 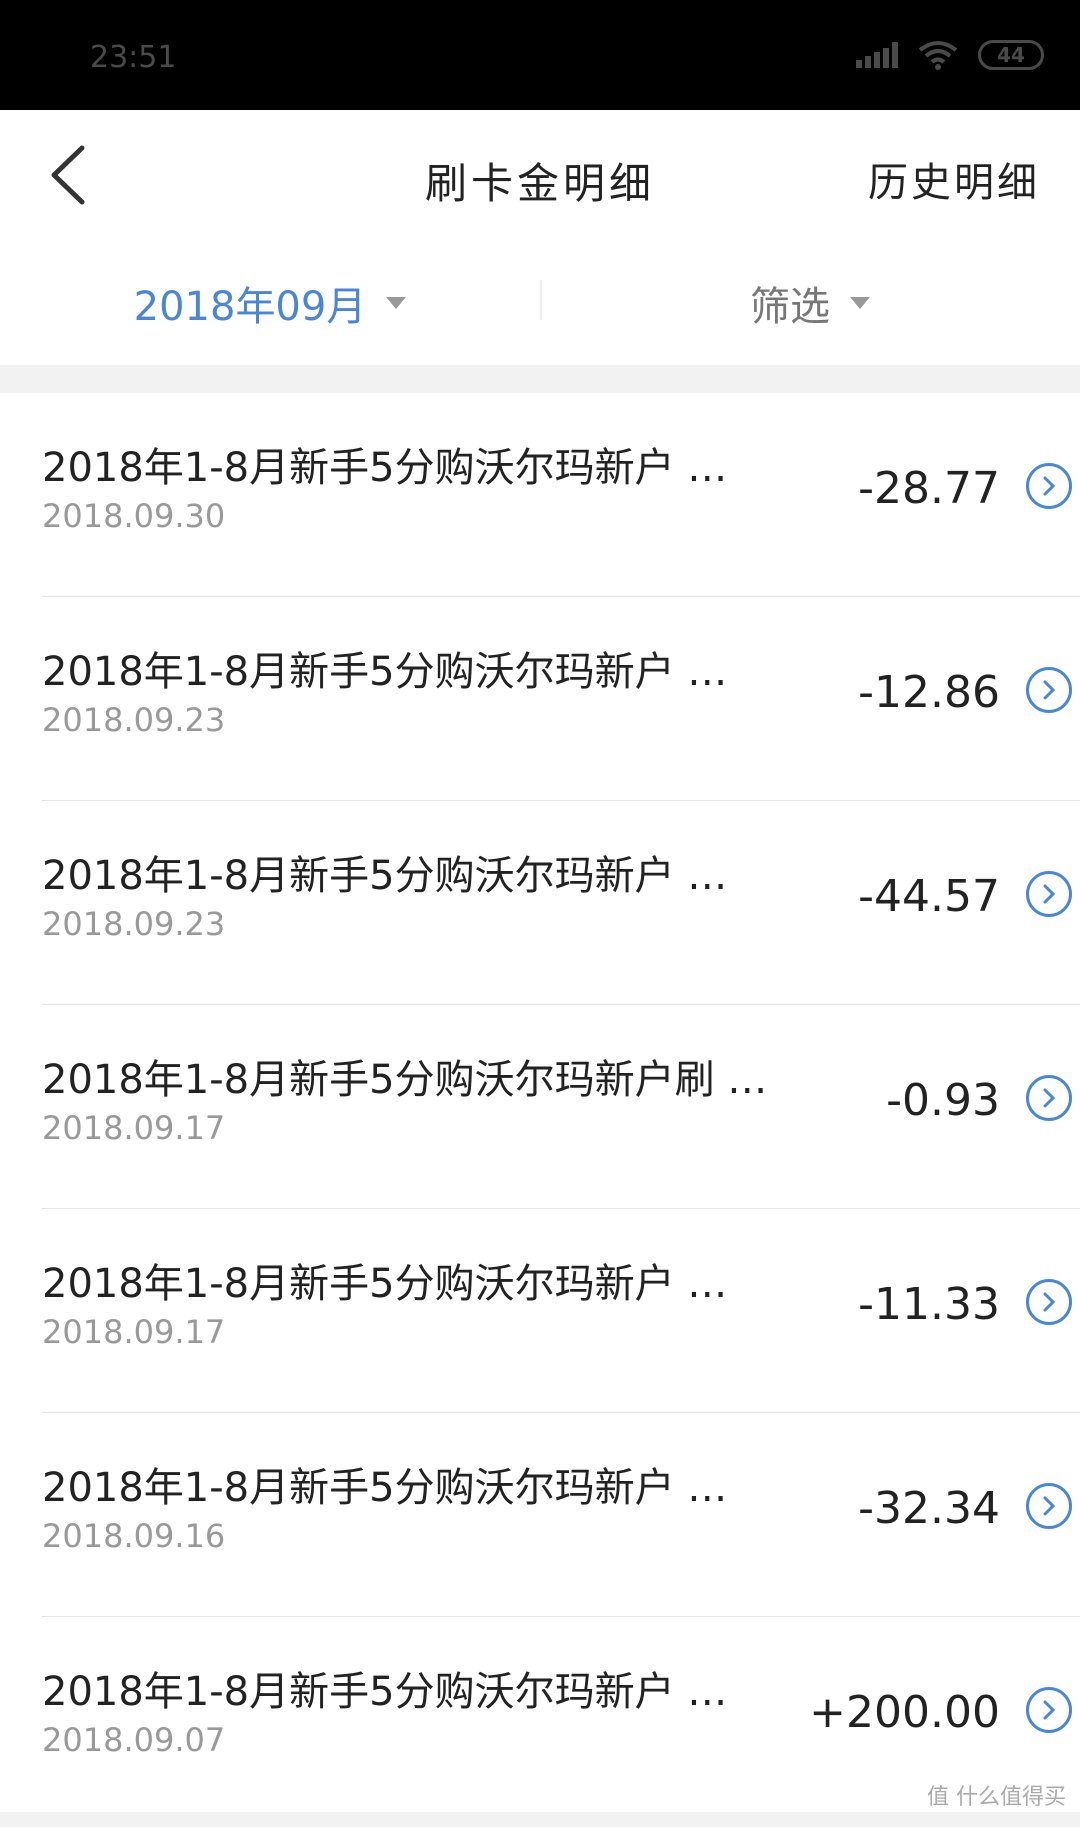 I want to click on list-item: 2018年1-8月新手5分购沃尔玛新户 … 2018.09.17 -11.33, so click(x=561, y=1311).